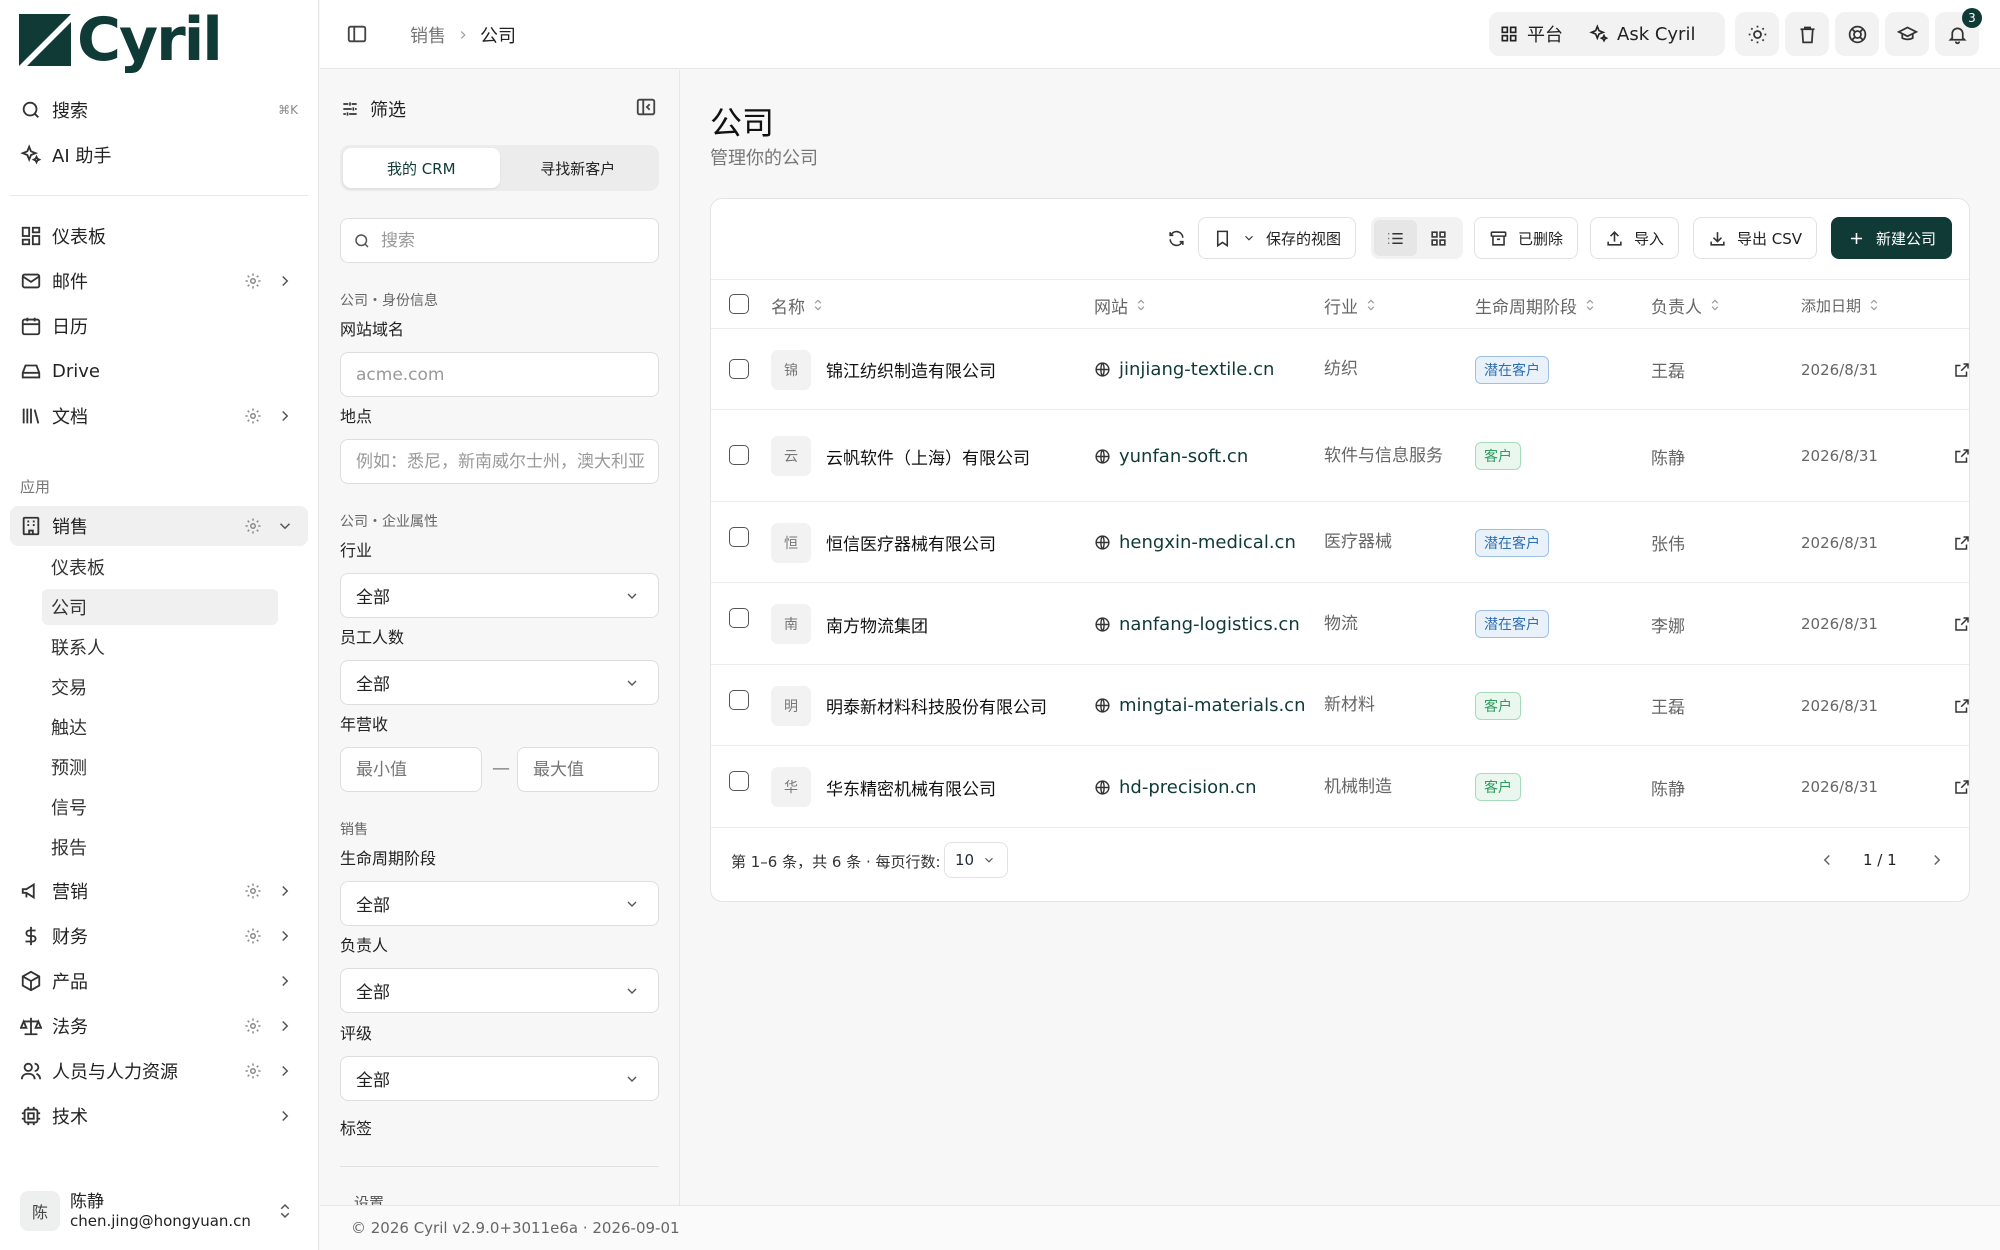 The width and height of the screenshot is (2000, 1250). What do you see at coordinates (421, 168) in the screenshot?
I see `tab-my-crm: 我的 CRM` at bounding box center [421, 168].